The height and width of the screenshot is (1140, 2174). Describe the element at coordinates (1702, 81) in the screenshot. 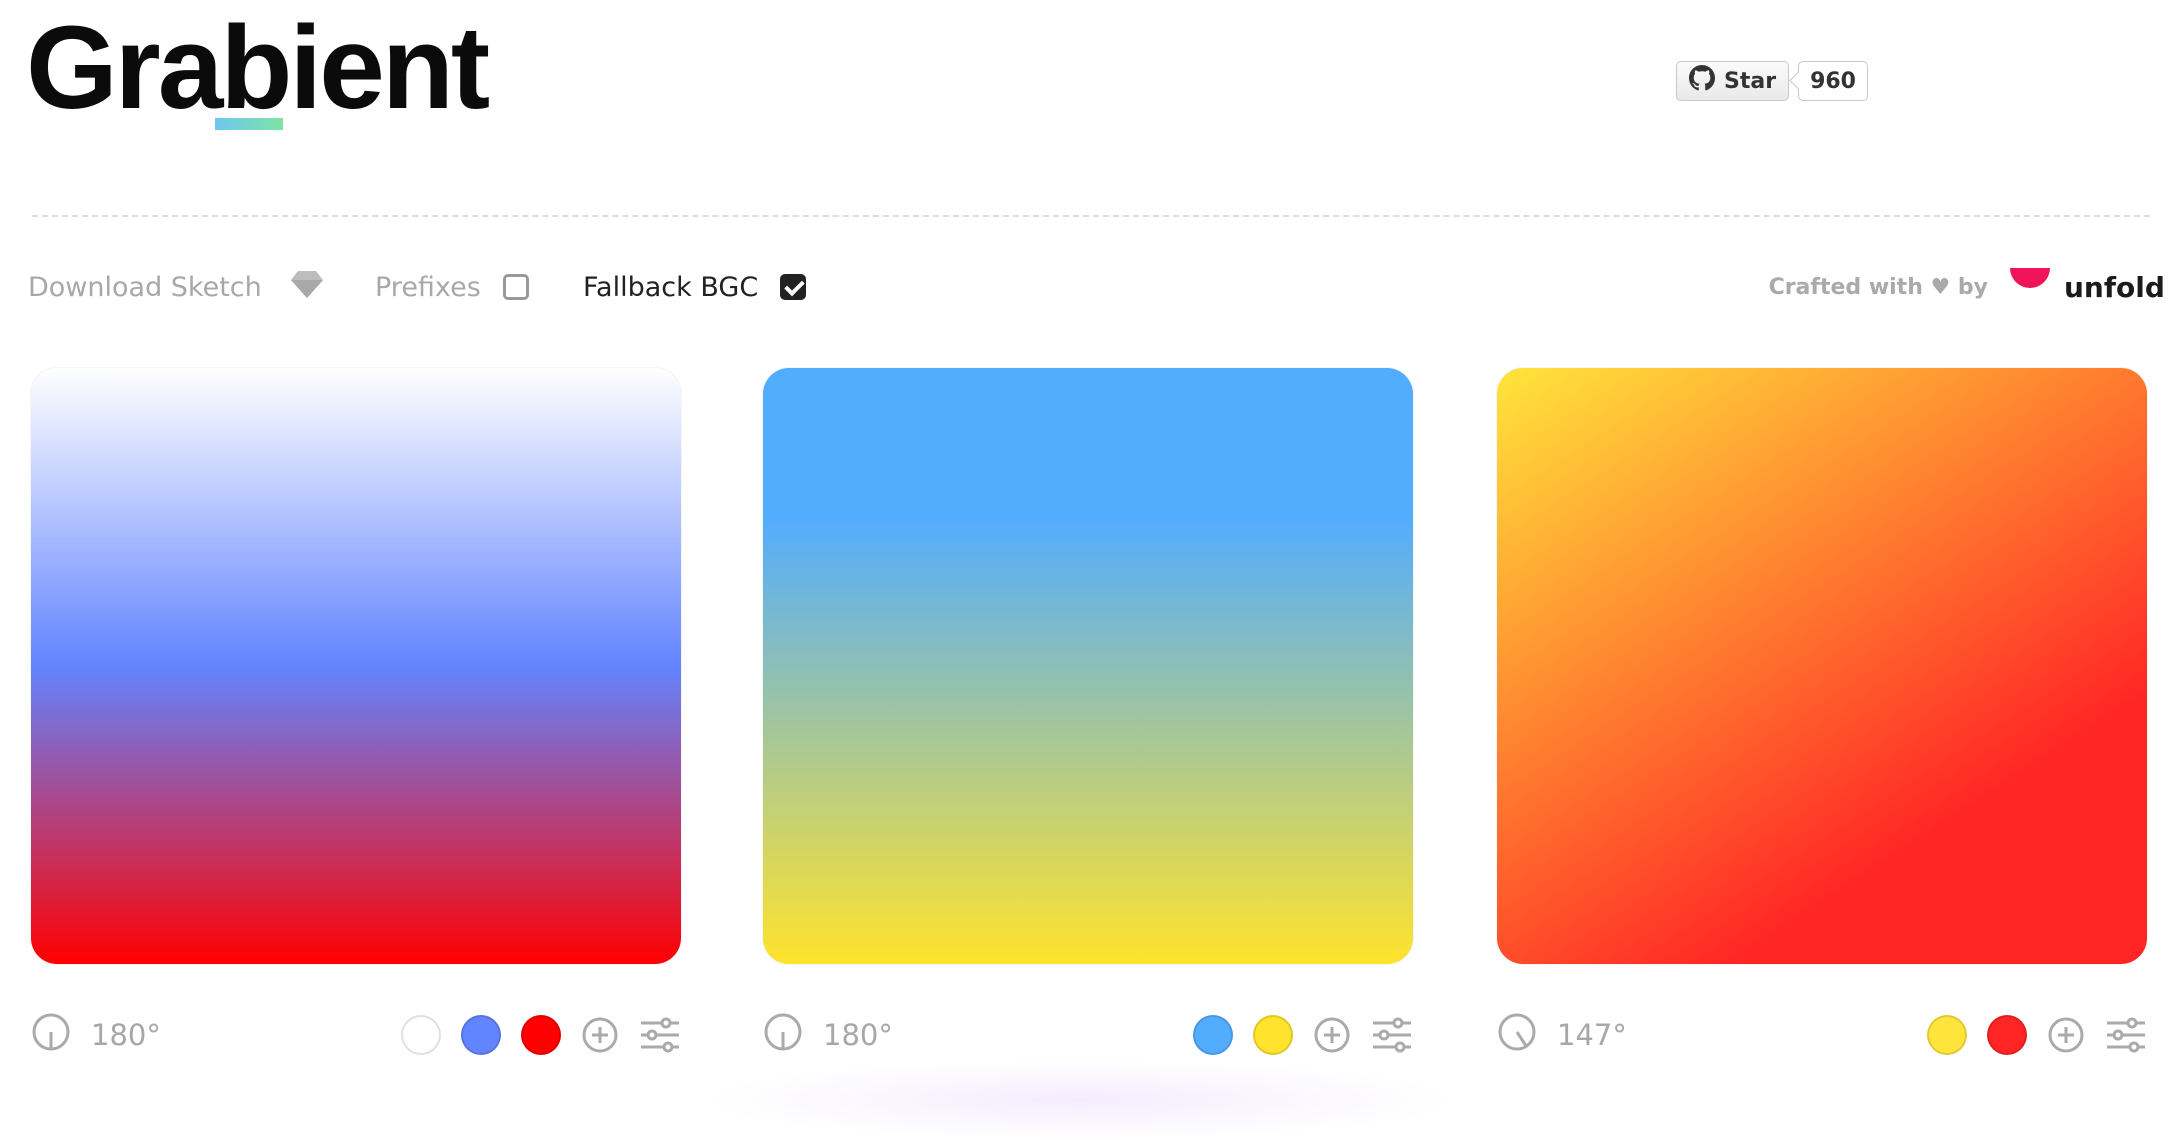

I see `github-icon` at that location.